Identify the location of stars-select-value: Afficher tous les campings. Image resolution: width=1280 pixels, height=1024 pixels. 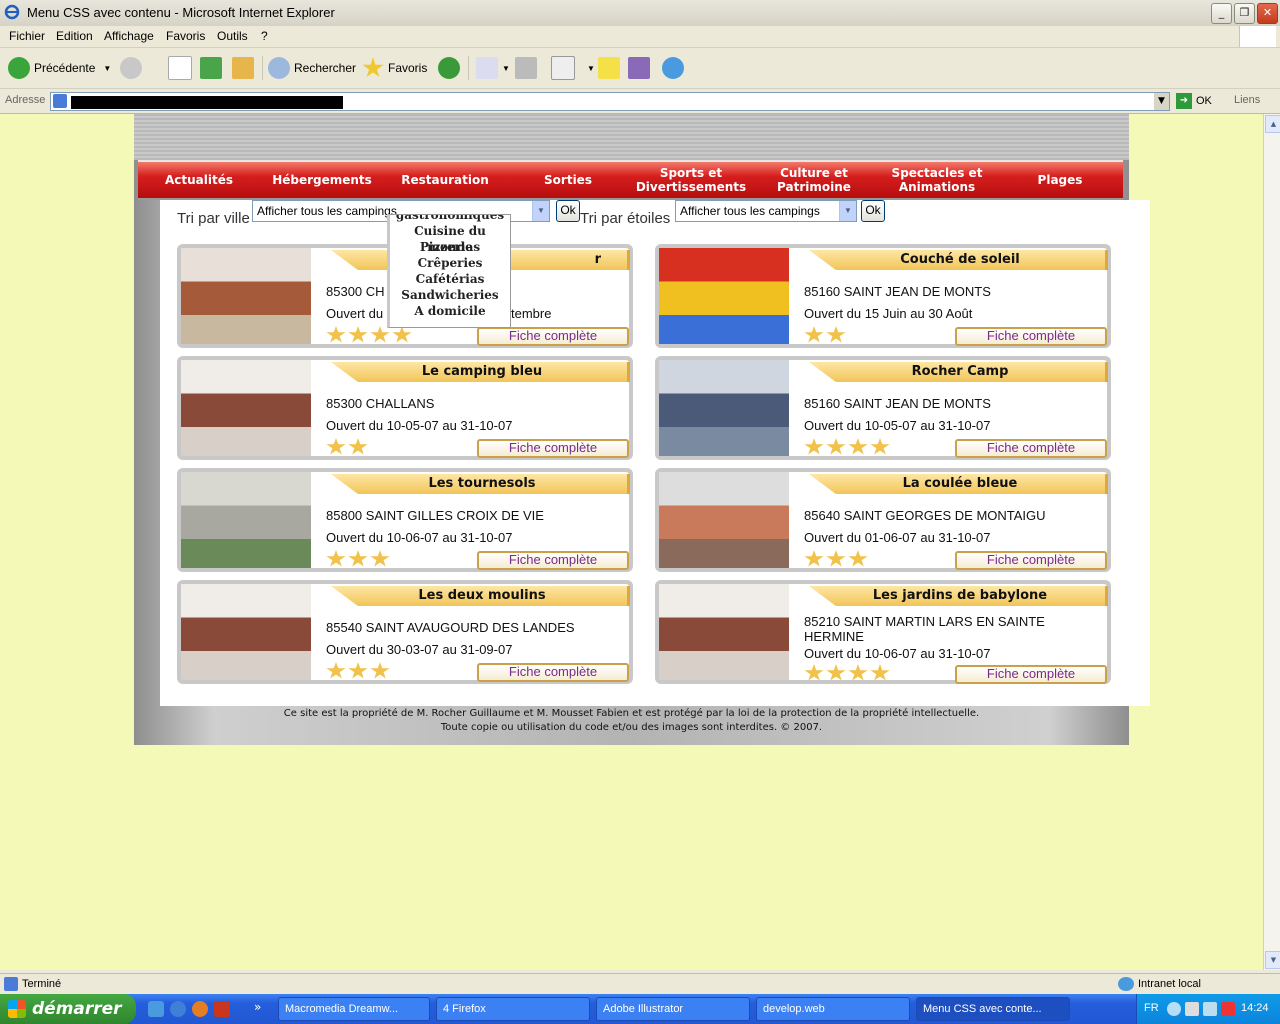
(750, 211).